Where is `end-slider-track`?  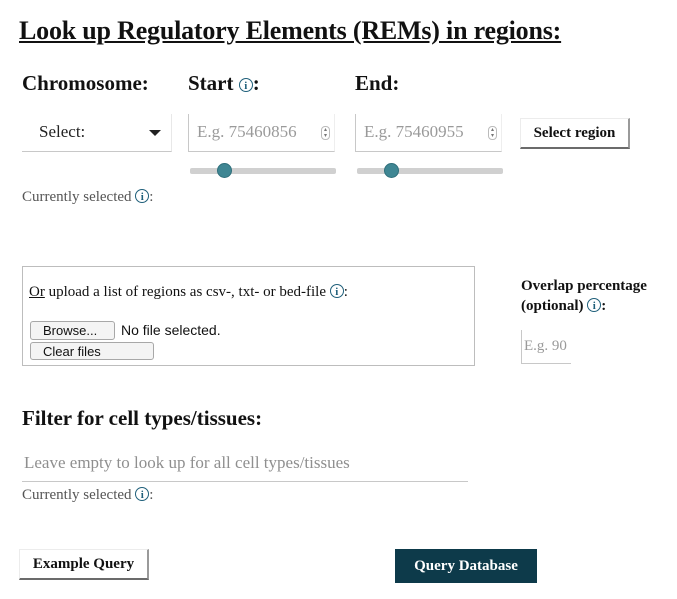 end-slider-track is located at coordinates (430, 171).